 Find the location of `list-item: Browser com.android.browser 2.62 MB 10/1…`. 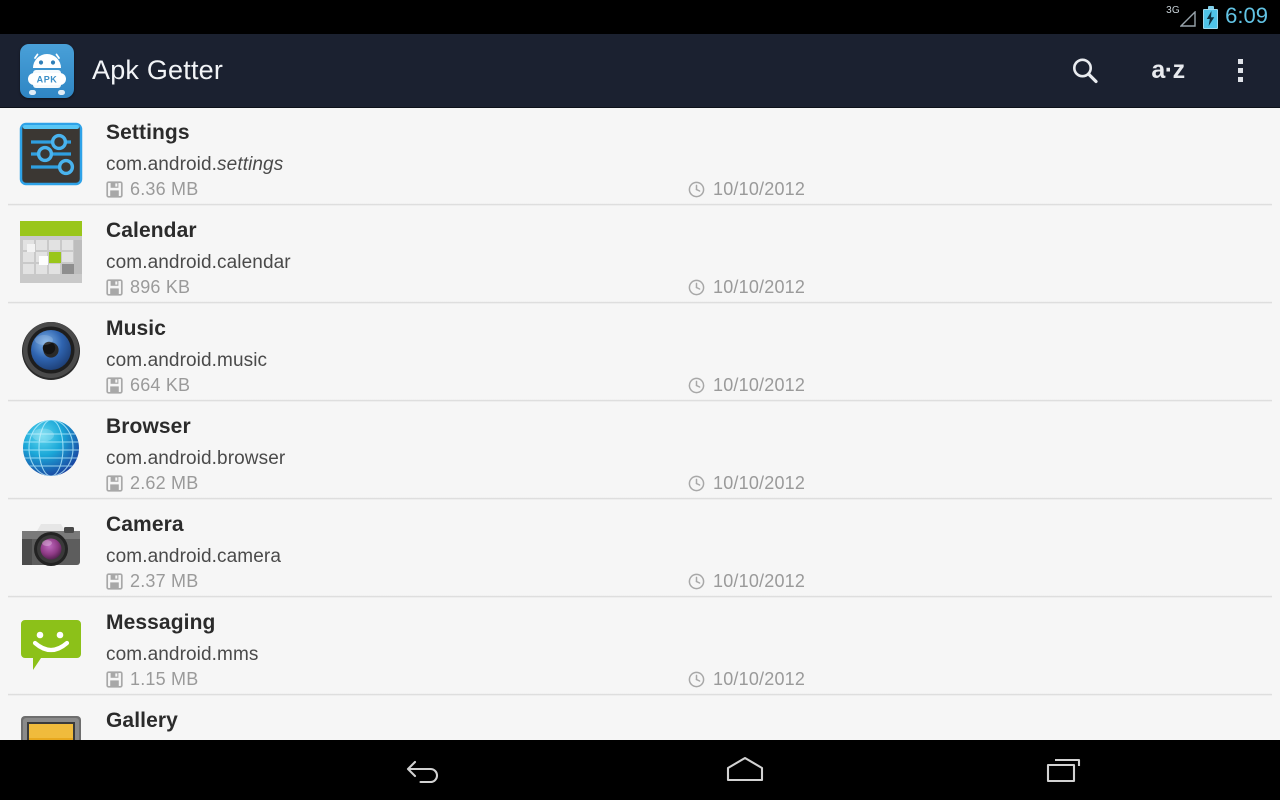

list-item: Browser com.android.browser 2.62 MB 10/1… is located at coordinates (640, 451).